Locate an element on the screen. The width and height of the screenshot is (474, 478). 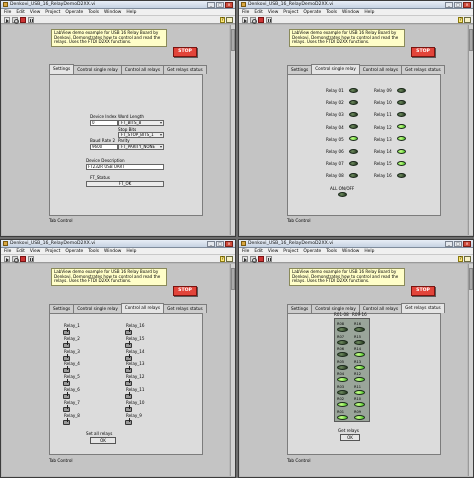
get-relays-ok-button: OK is located at coordinates (350, 437).